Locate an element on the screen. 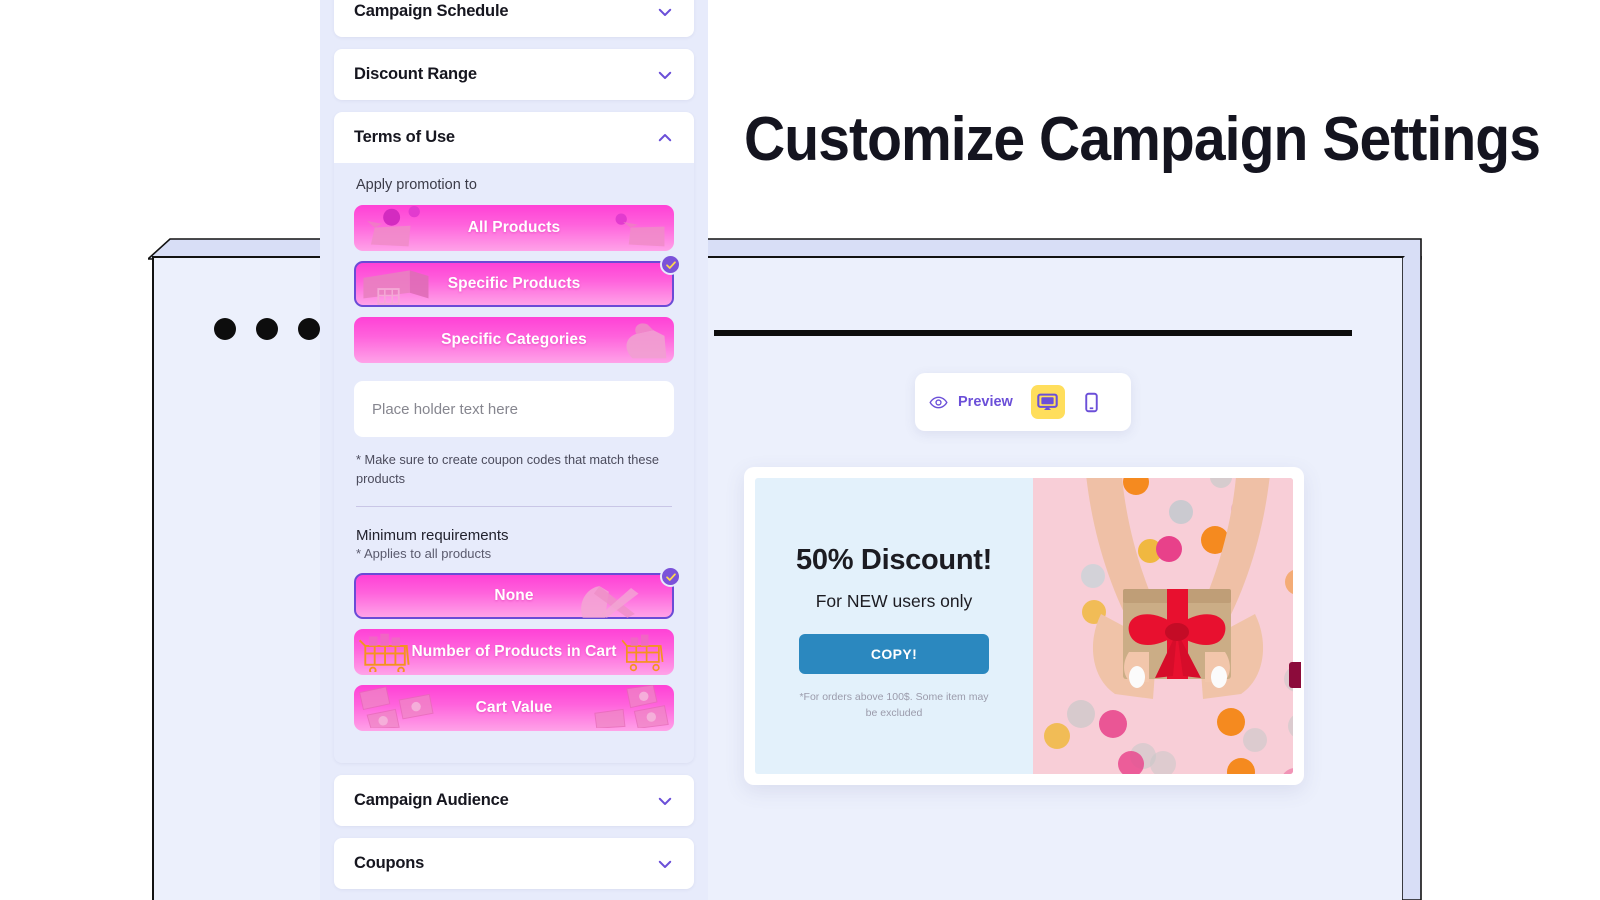 The height and width of the screenshot is (900, 1600). specific-products-input is located at coordinates (514, 409).